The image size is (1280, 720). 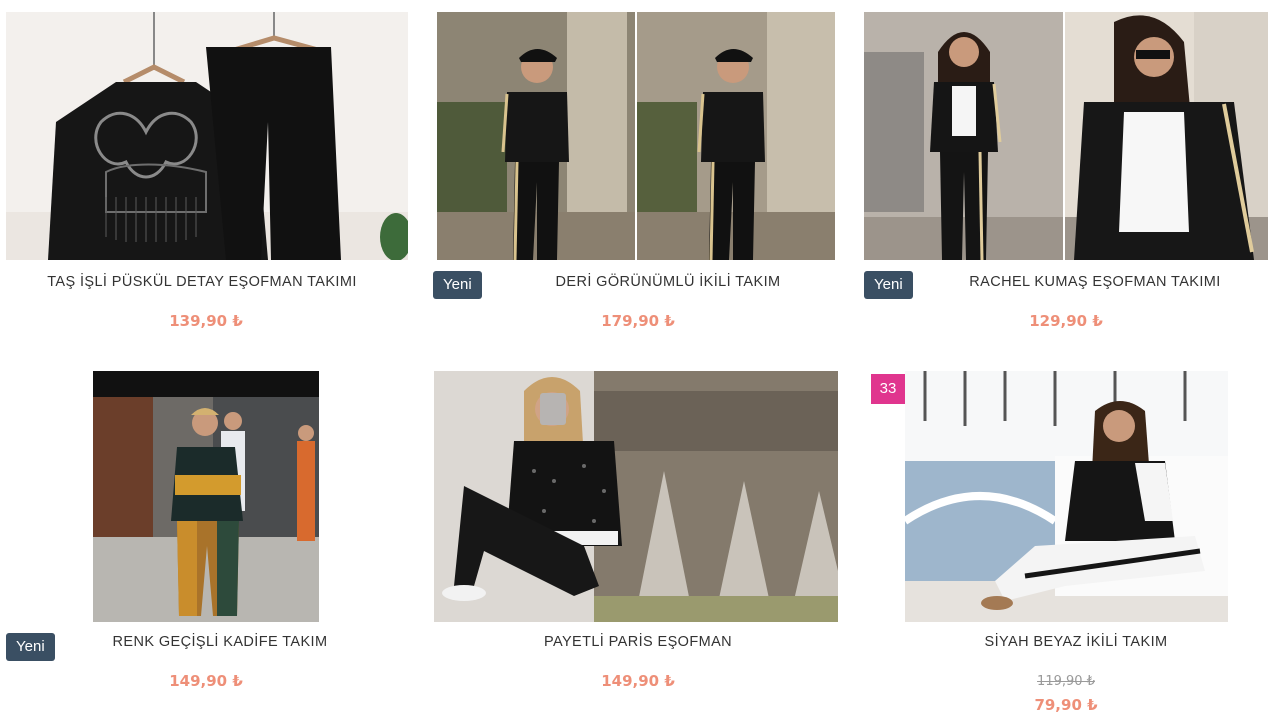 What do you see at coordinates (1066, 705) in the screenshot?
I see `product-price: 79,90 ₺` at bounding box center [1066, 705].